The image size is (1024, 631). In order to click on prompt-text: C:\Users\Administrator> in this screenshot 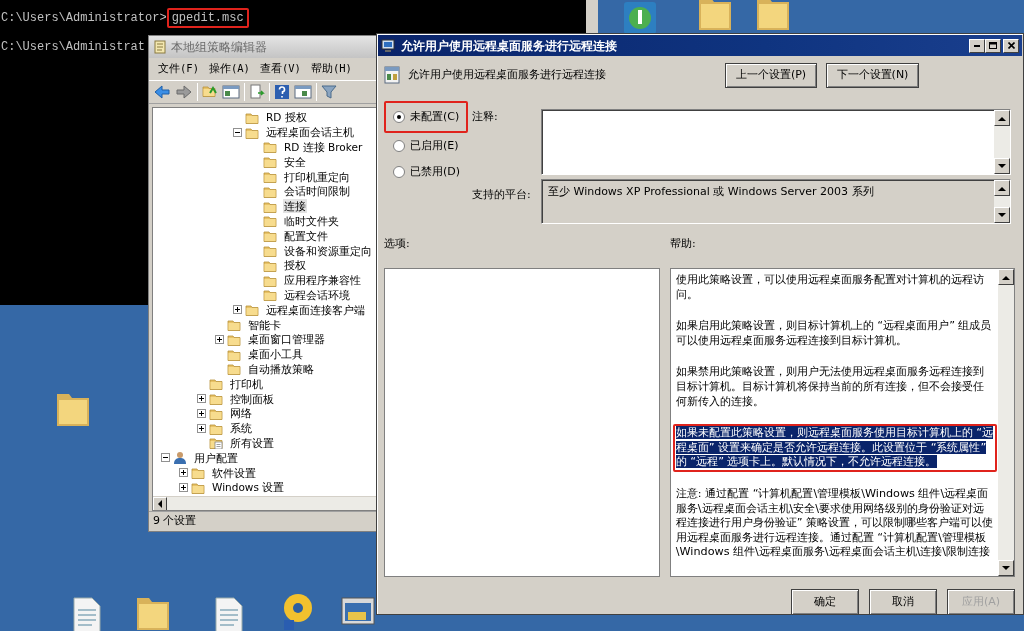, I will do `click(84, 18)`.